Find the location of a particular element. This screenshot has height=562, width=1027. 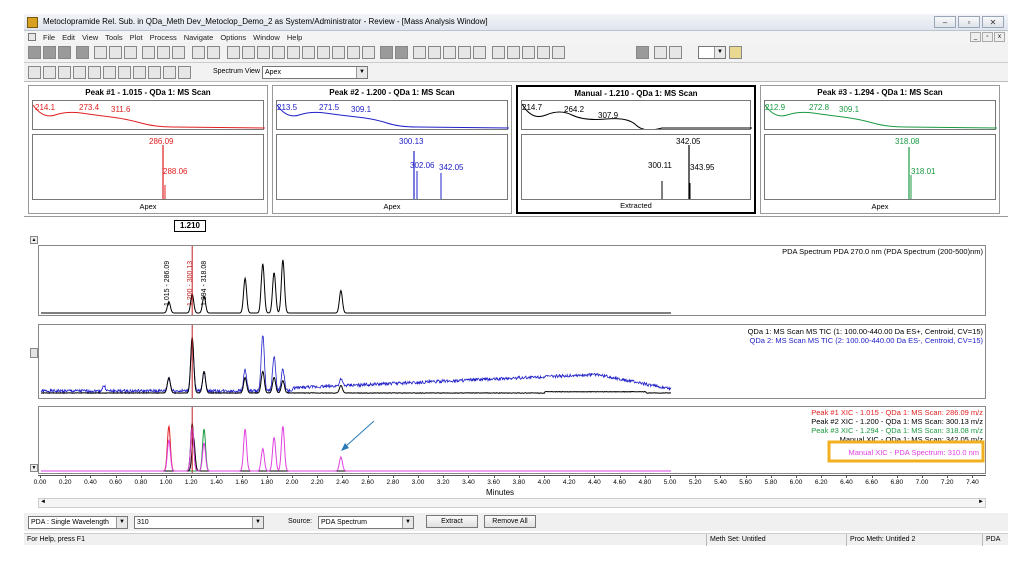

redo-icon is located at coordinates (213, 52).